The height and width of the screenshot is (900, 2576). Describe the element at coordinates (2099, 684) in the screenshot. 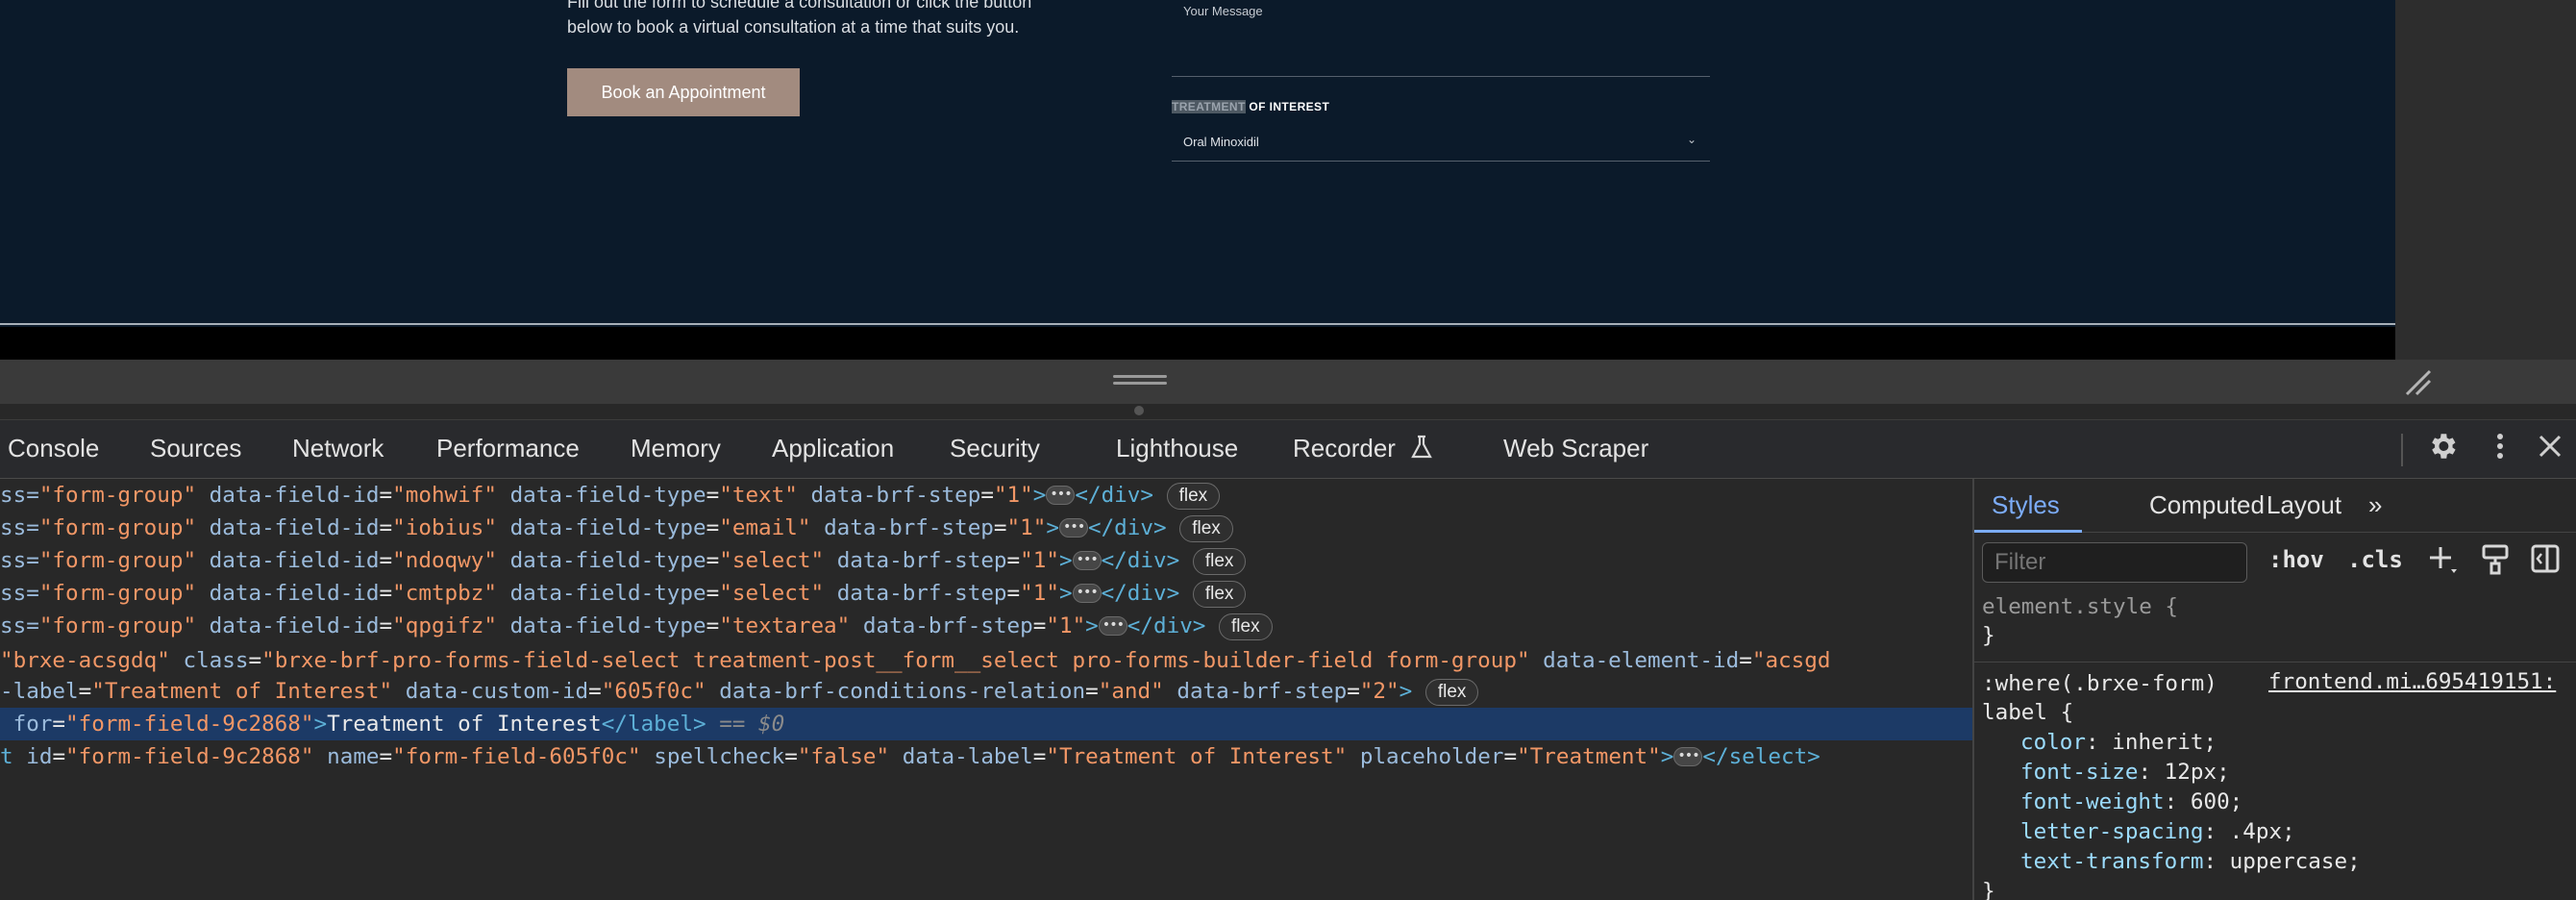

I see `rule-selector: :where(.brxe-form)` at that location.